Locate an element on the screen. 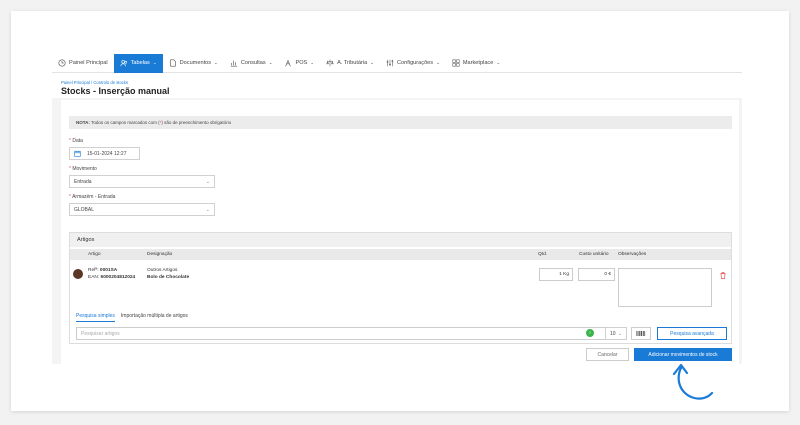 Image resolution: width=800 pixels, height=425 pixels. nav-label: Painel Principal is located at coordinates (88, 63).